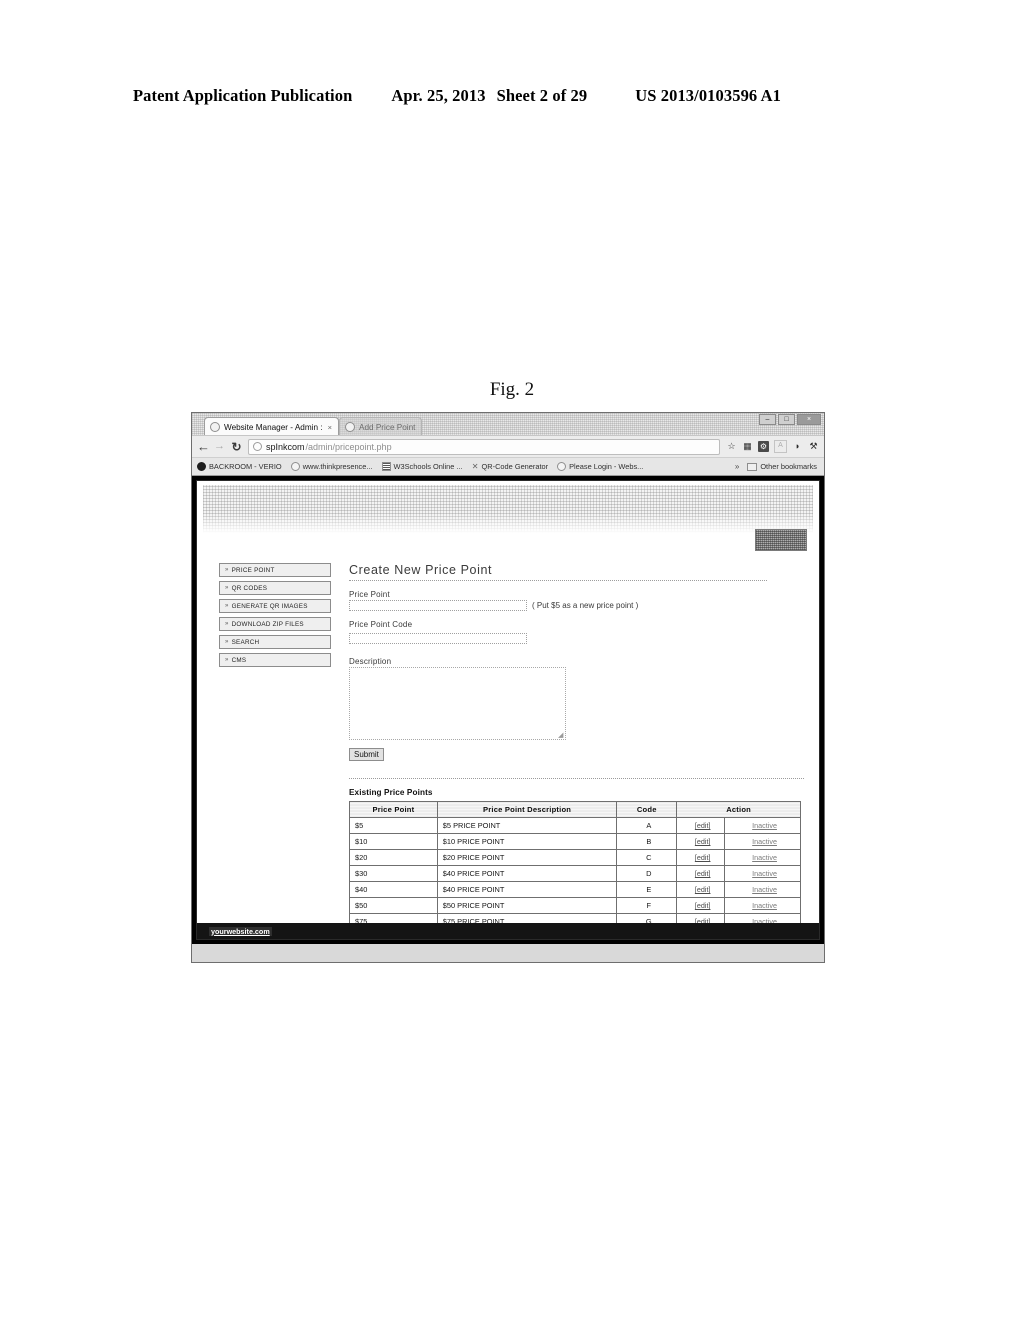  Describe the element at coordinates (236, 447) in the screenshot. I see `reload-icon: ↻` at that location.